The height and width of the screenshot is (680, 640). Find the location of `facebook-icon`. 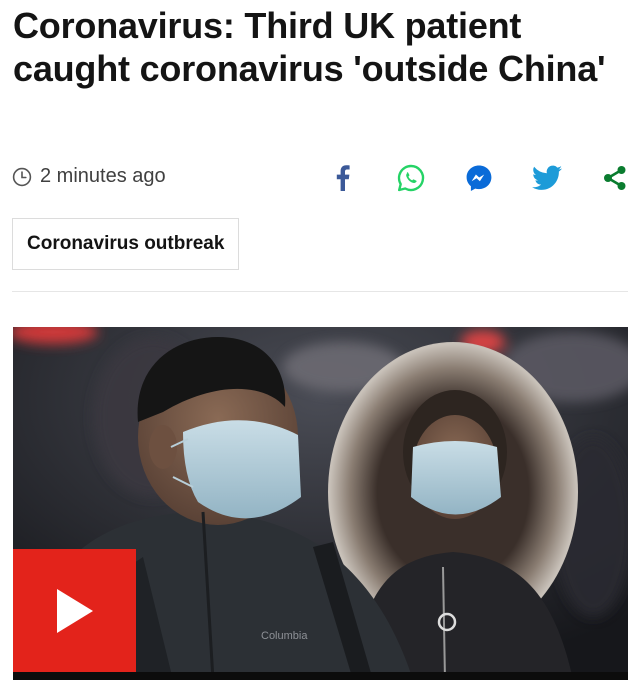

facebook-icon is located at coordinates (343, 178).